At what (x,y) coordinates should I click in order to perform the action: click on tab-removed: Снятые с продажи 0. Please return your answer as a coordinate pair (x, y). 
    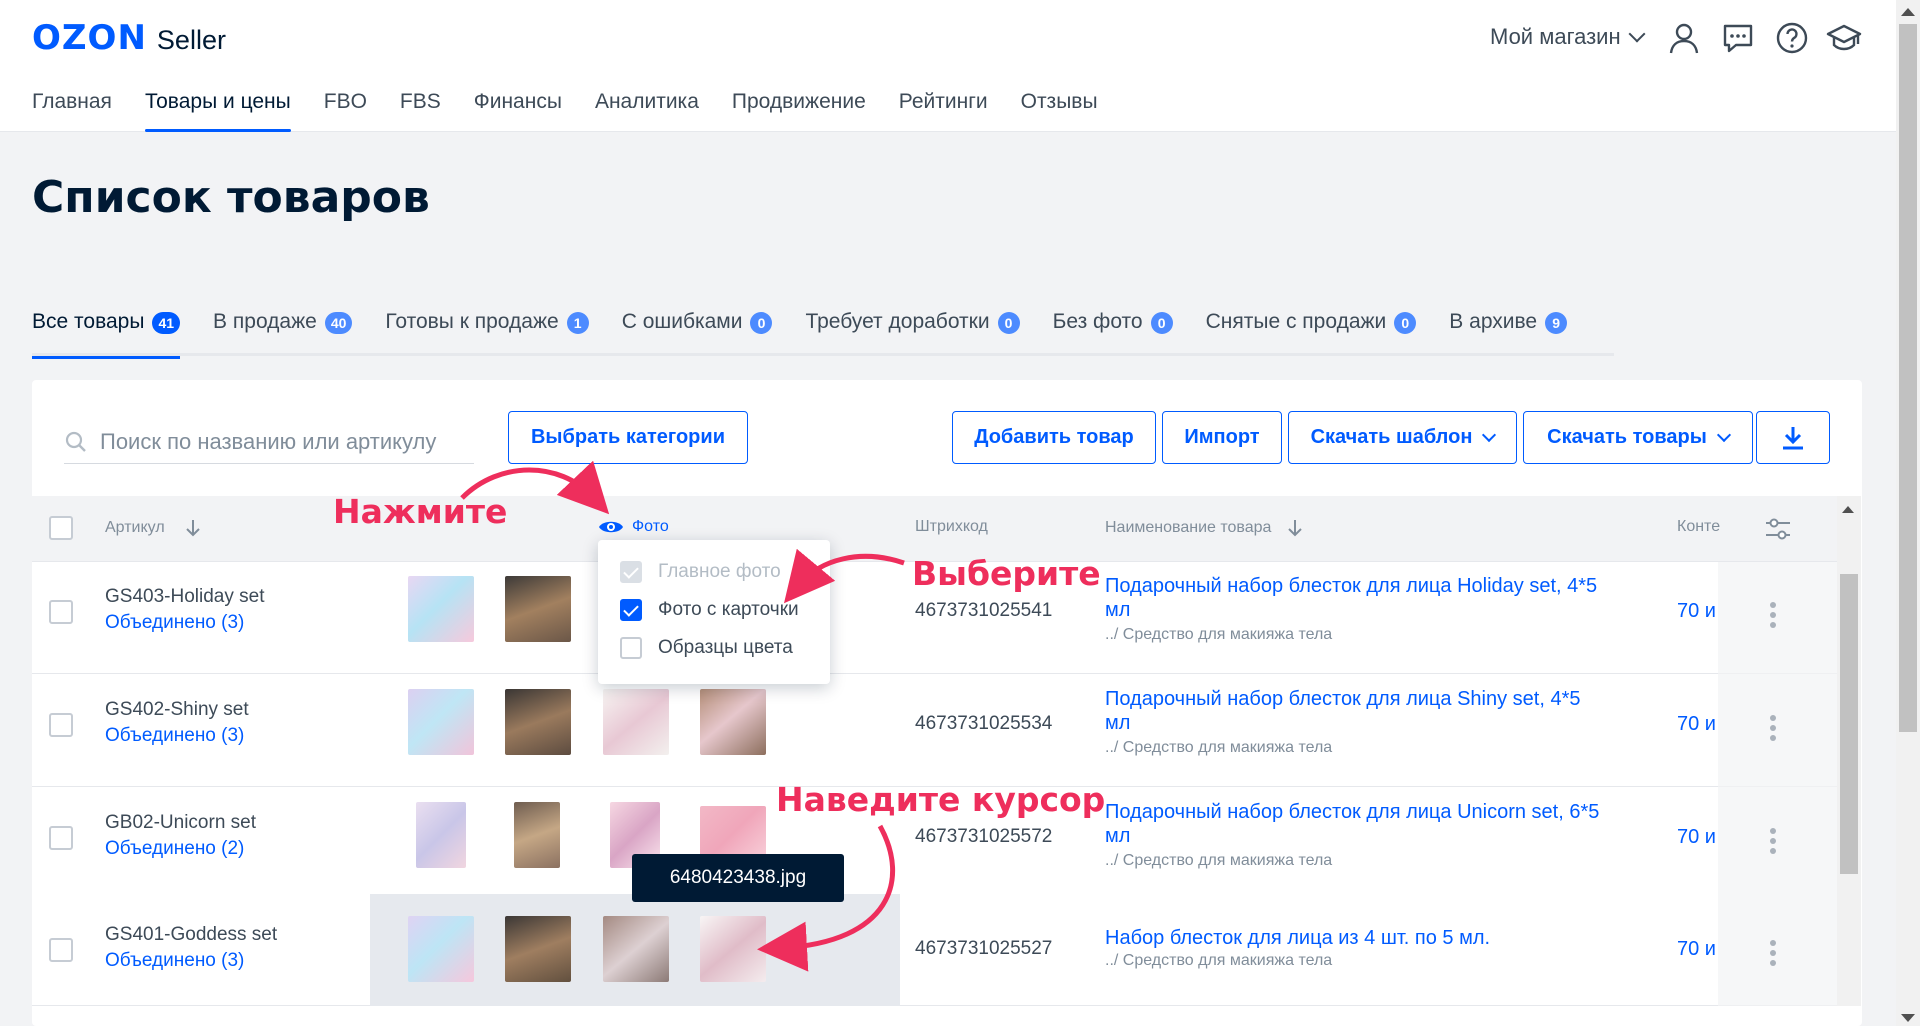
    Looking at the image, I should click on (1311, 333).